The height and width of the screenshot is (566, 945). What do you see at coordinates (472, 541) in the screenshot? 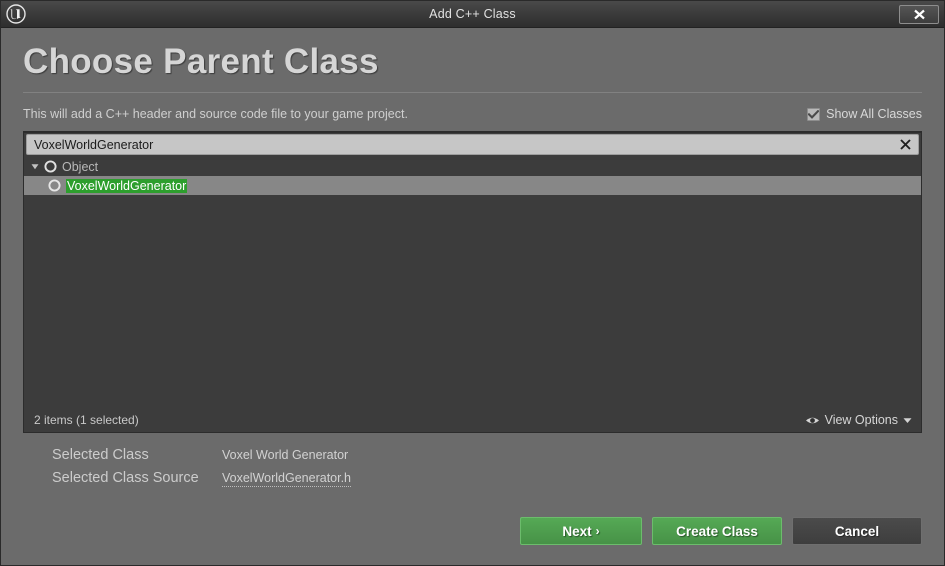
I see `dialog-footer: Next › Create Class Cancel` at bounding box center [472, 541].